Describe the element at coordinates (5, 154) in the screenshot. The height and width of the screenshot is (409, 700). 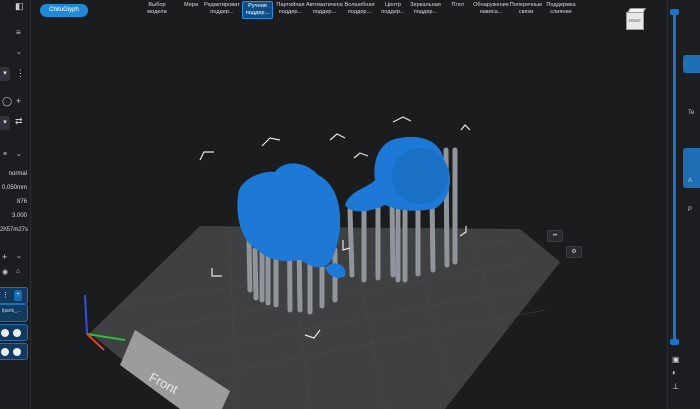
I see `settings-list-icon: ≡` at that location.